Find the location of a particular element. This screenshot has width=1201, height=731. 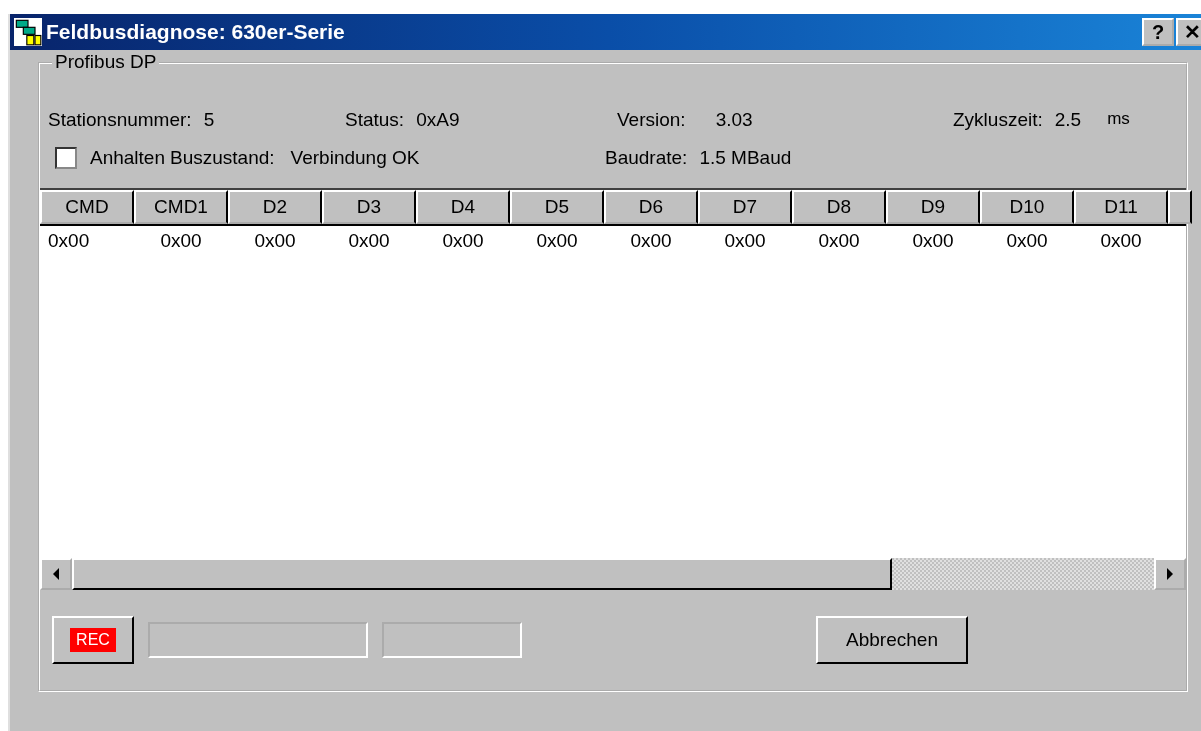

info-value: Verbindung OK is located at coordinates (355, 158).